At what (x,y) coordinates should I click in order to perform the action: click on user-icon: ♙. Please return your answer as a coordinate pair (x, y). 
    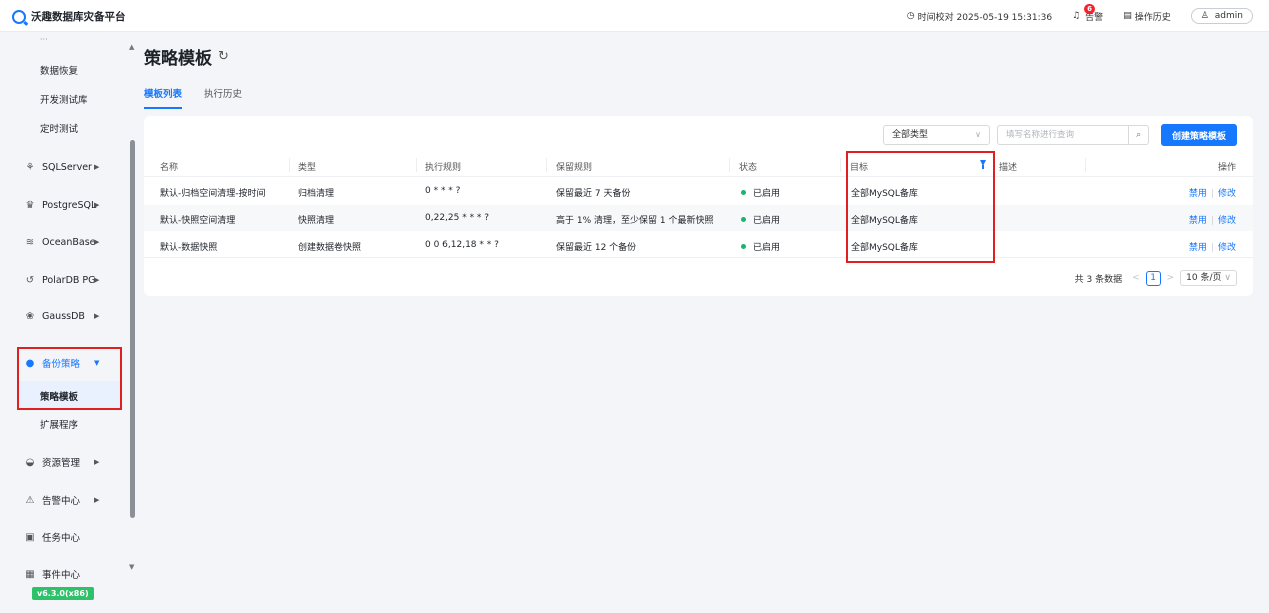
    Looking at the image, I should click on (1204, 16).